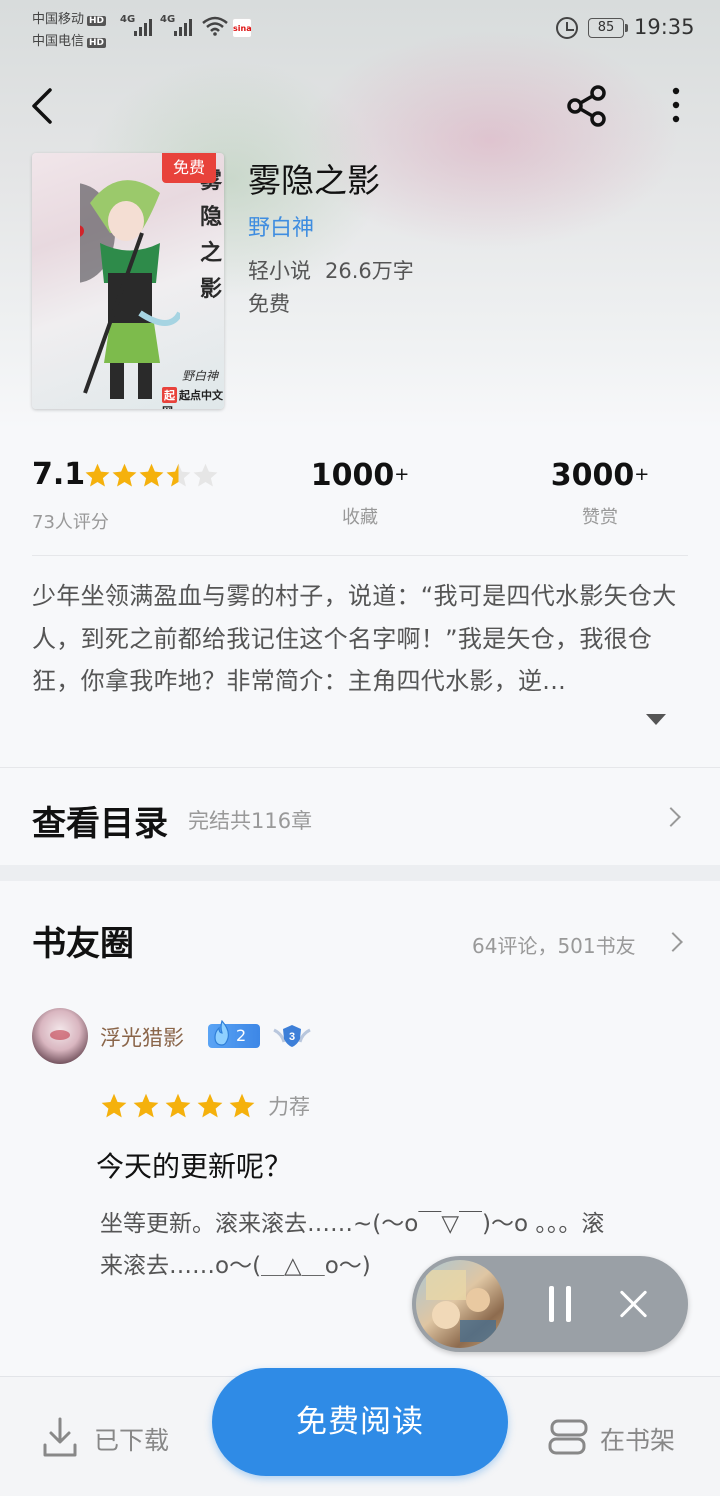  Describe the element at coordinates (83, 944) in the screenshot. I see `book-circle-title: 书友圈` at that location.